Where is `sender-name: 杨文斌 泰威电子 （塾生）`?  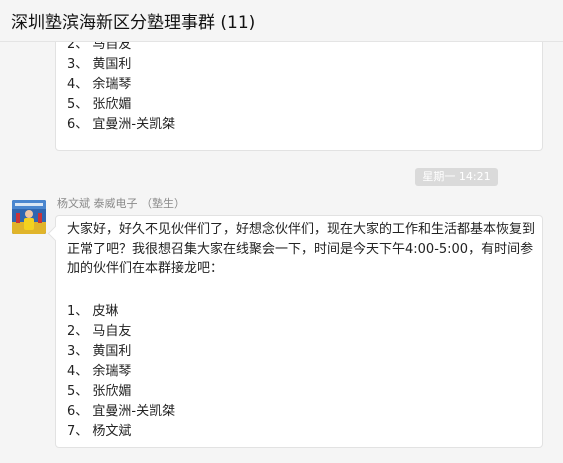
sender-name: 杨文斌 泰威电子 （塾生） is located at coordinates (121, 203).